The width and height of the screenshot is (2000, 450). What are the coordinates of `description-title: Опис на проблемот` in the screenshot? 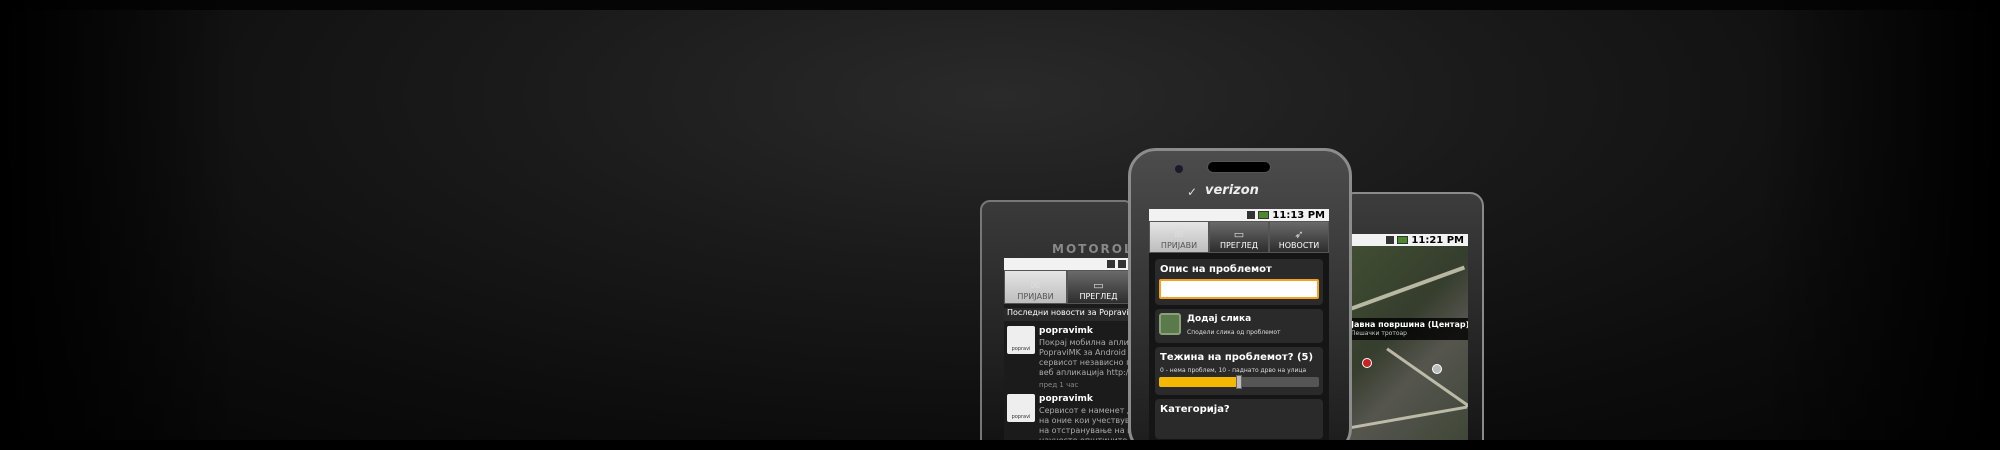 It's located at (1216, 269).